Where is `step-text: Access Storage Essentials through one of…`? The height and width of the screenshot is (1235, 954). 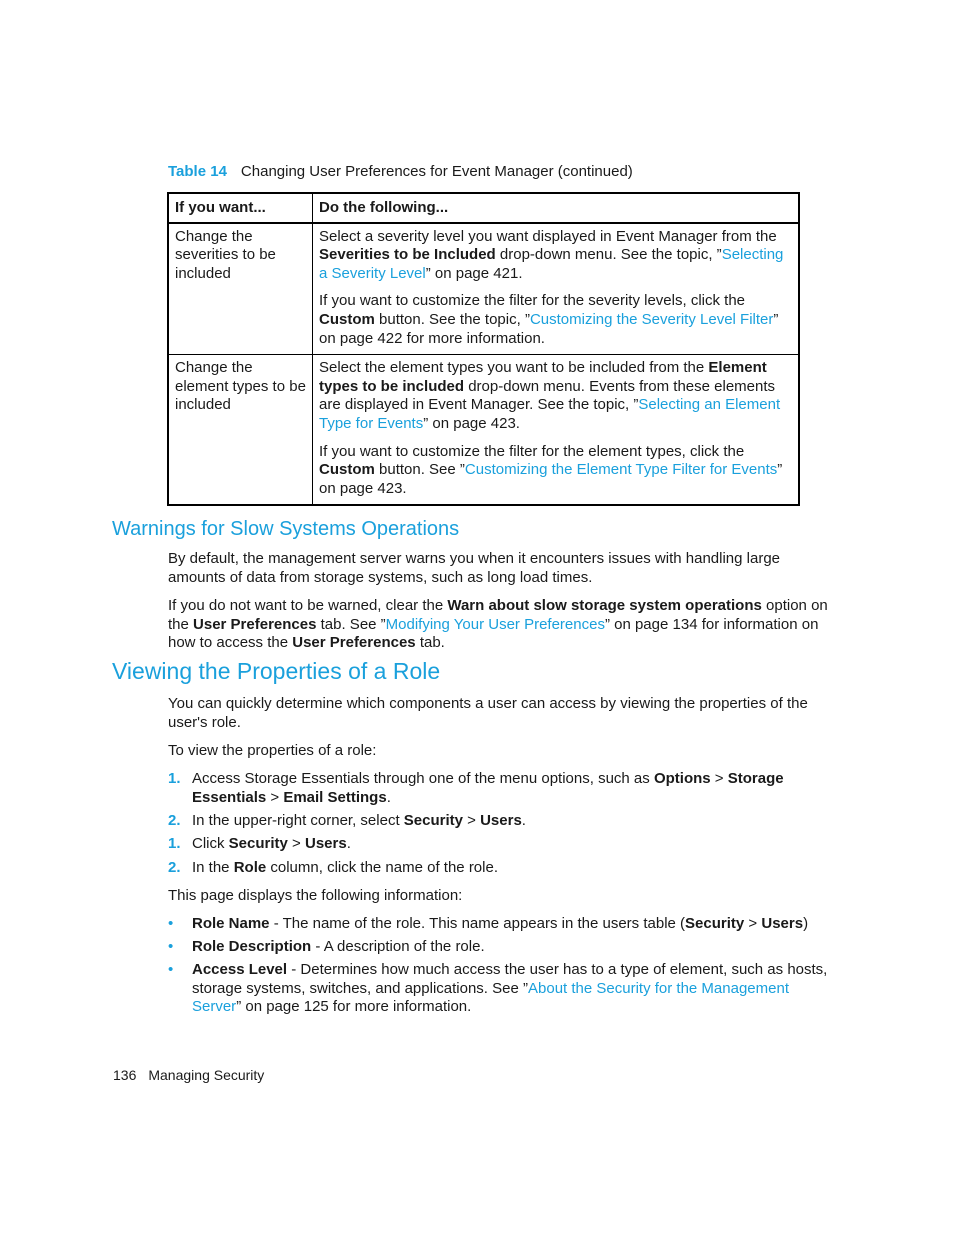
step-text: Access Storage Essentials through one of… is located at coordinates (505, 788).